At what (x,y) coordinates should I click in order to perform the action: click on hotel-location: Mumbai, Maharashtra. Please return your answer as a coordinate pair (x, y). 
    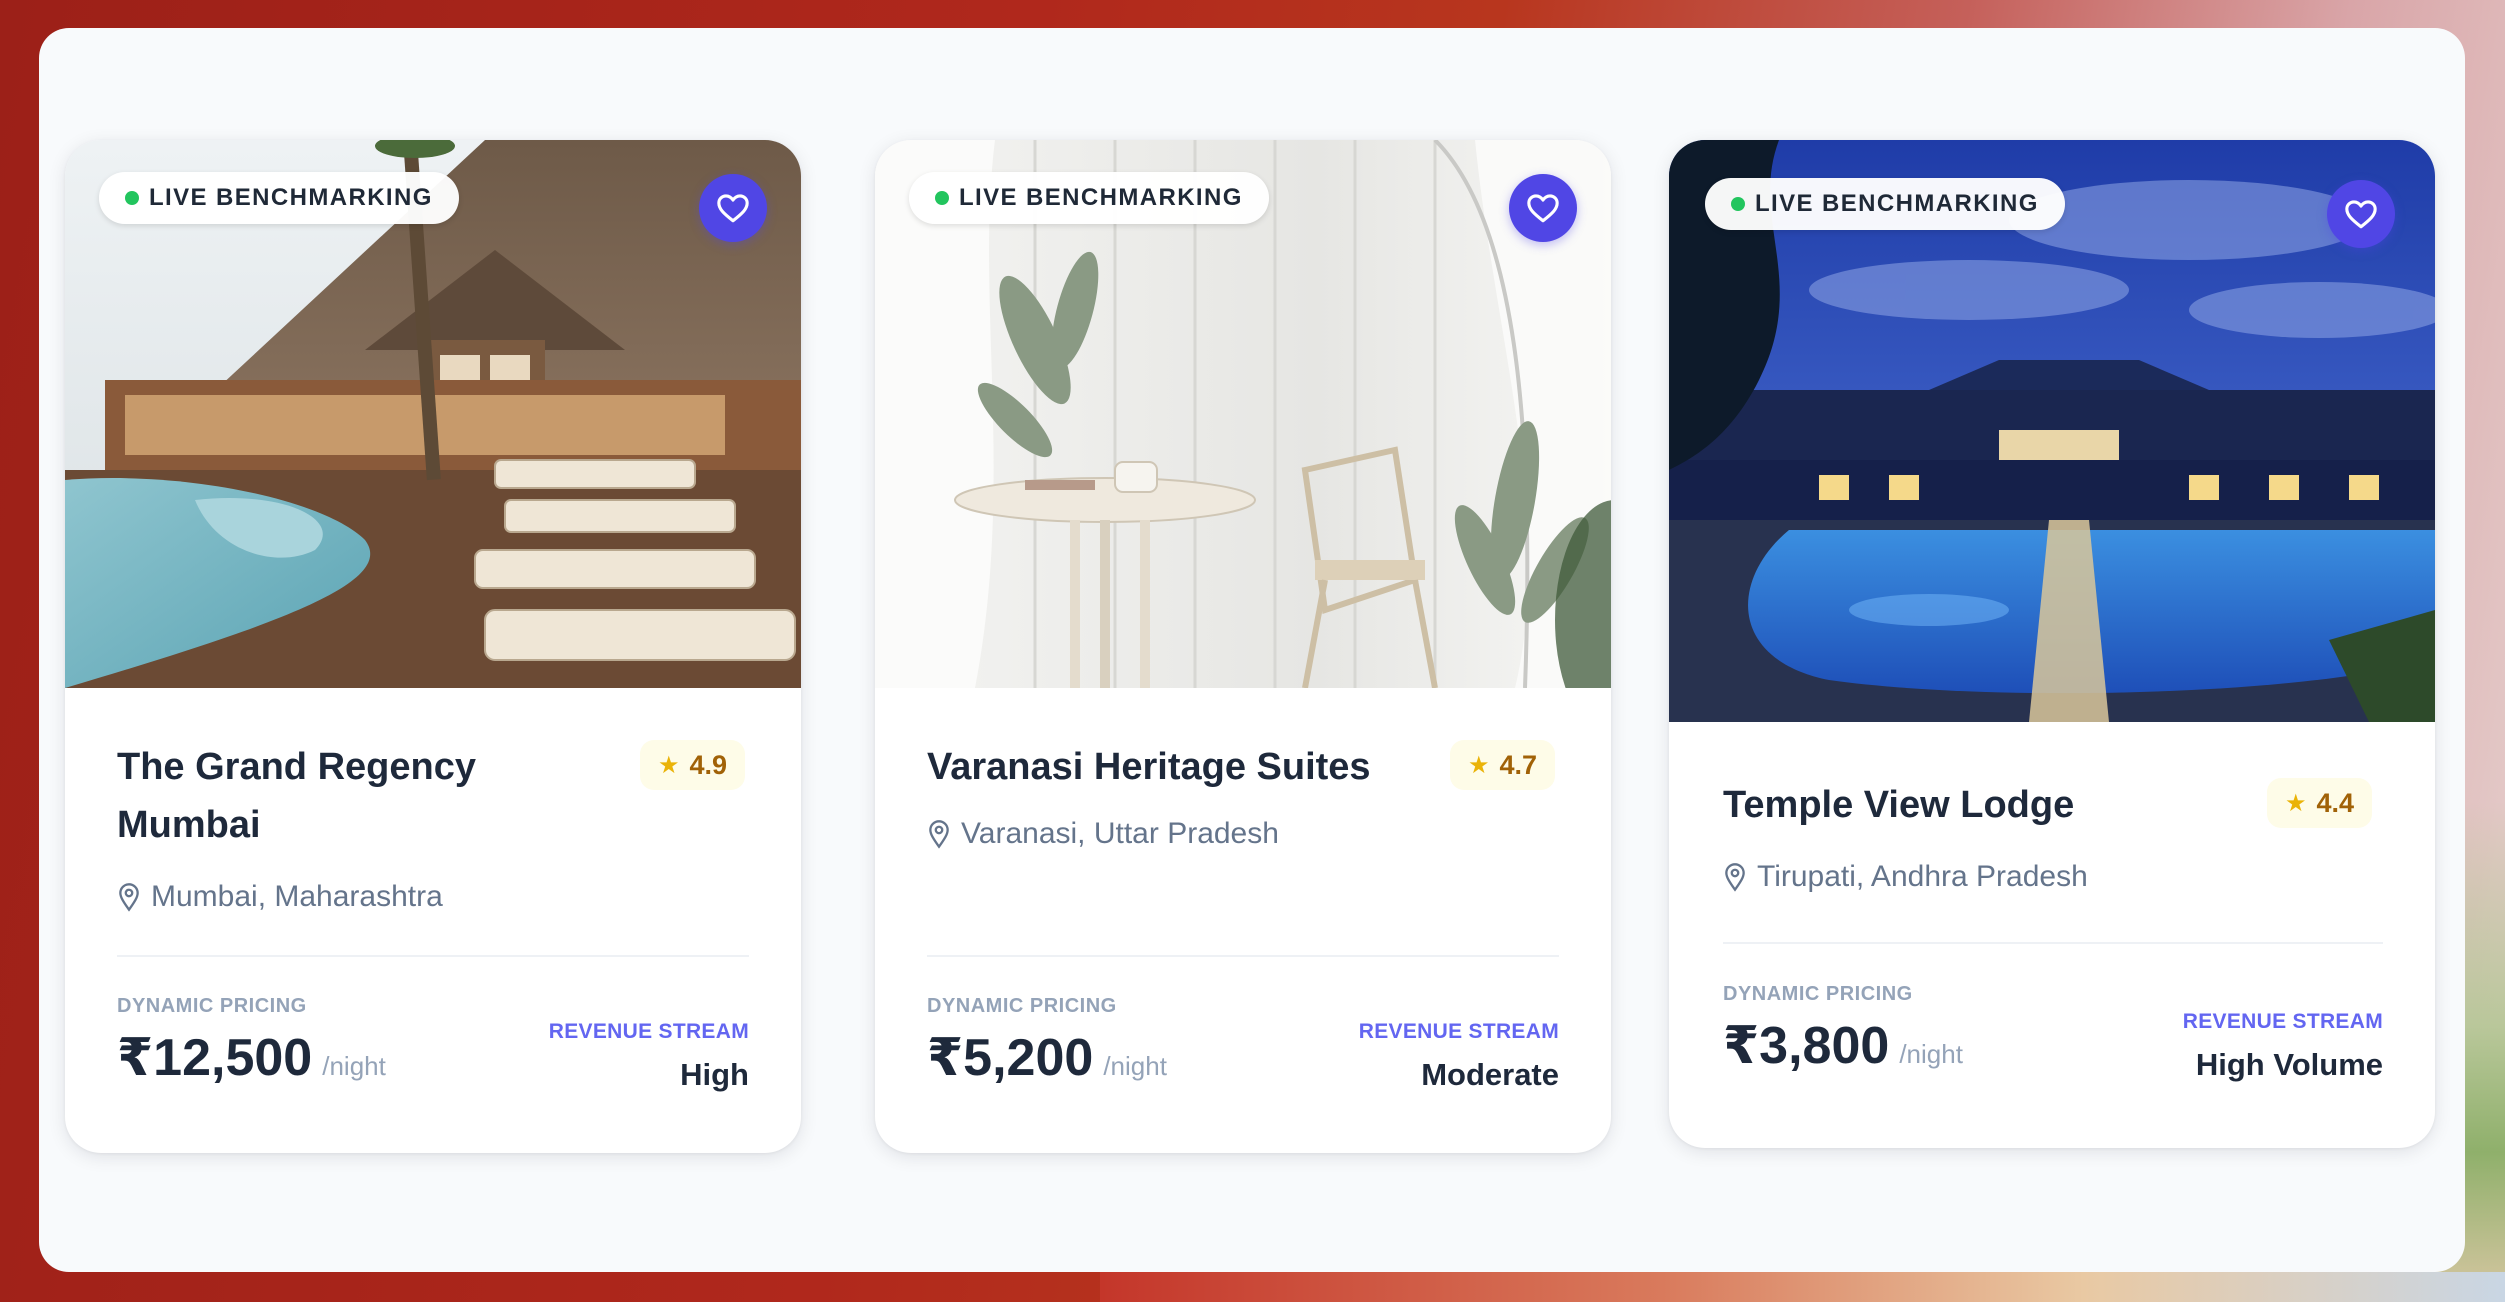
    Looking at the image, I should click on (280, 897).